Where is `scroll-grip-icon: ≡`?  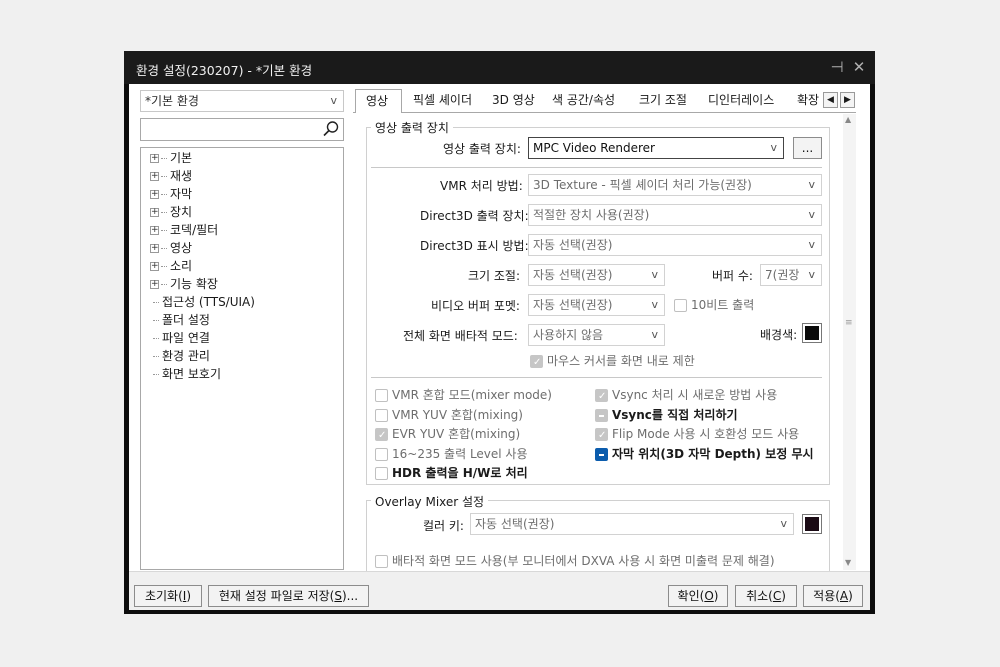 scroll-grip-icon: ≡ is located at coordinates (849, 323).